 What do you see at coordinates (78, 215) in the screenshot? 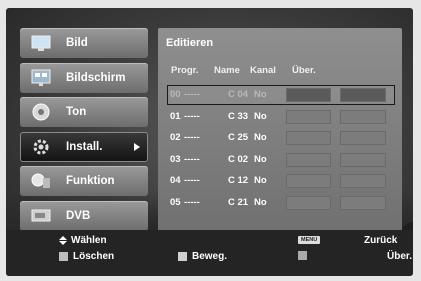
I see `menu-item-label: DVB` at bounding box center [78, 215].